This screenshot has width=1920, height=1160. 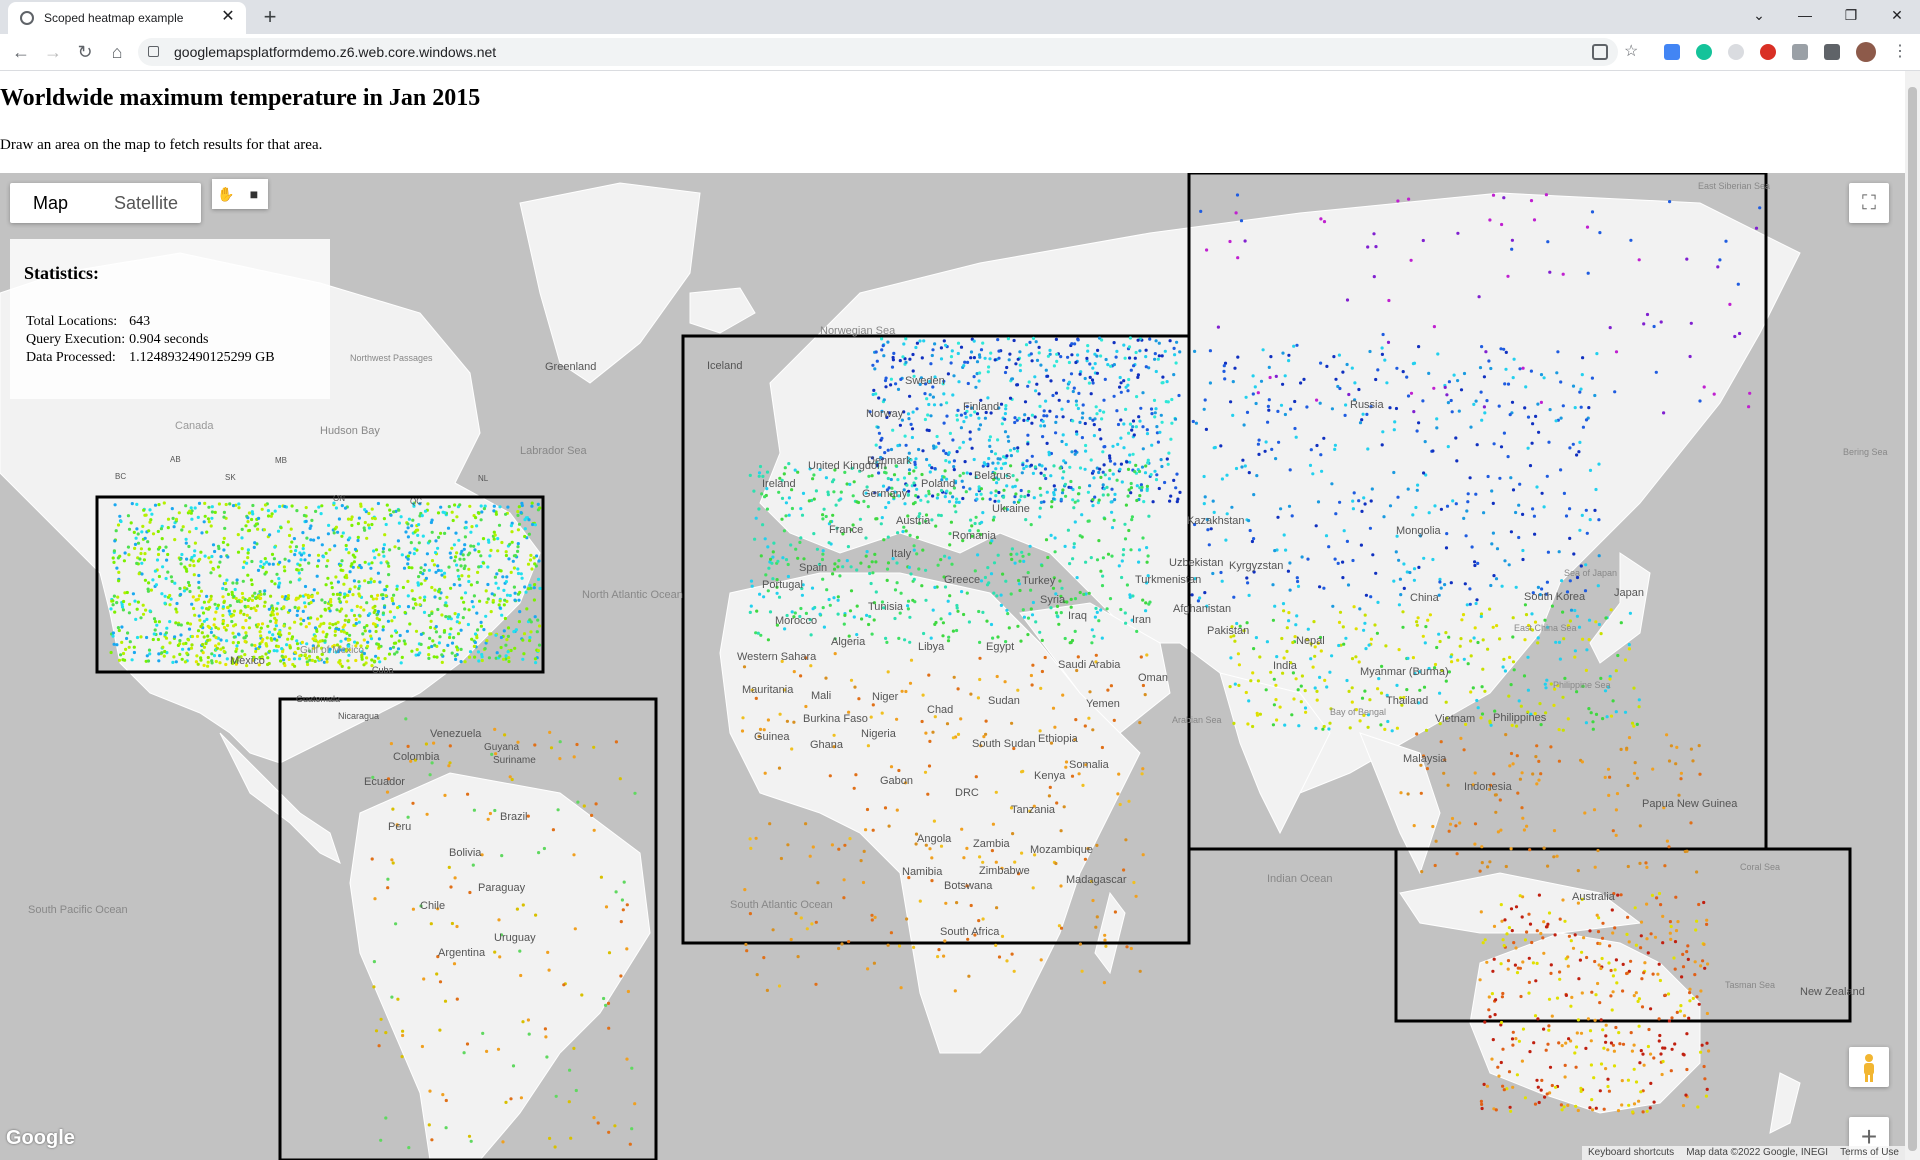 I want to click on stat-row: Query Execution: 0.904 seconds, so click(x=150, y=340).